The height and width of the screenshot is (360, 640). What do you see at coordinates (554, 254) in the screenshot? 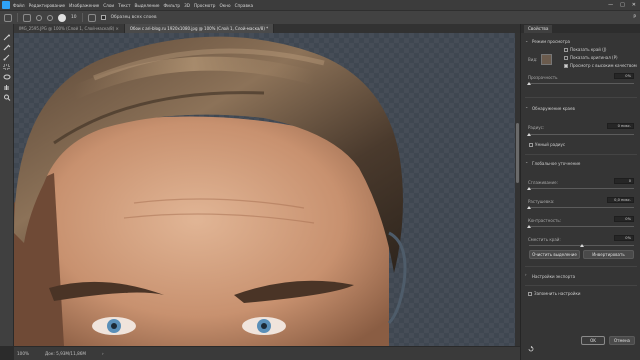
I see `clear-selection-button: Очистить выделение` at bounding box center [554, 254].